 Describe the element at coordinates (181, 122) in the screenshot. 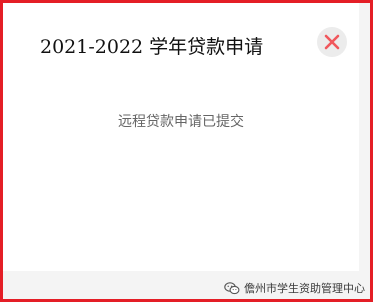

I see `submission-status-message: 远程贷款申请已提交` at that location.